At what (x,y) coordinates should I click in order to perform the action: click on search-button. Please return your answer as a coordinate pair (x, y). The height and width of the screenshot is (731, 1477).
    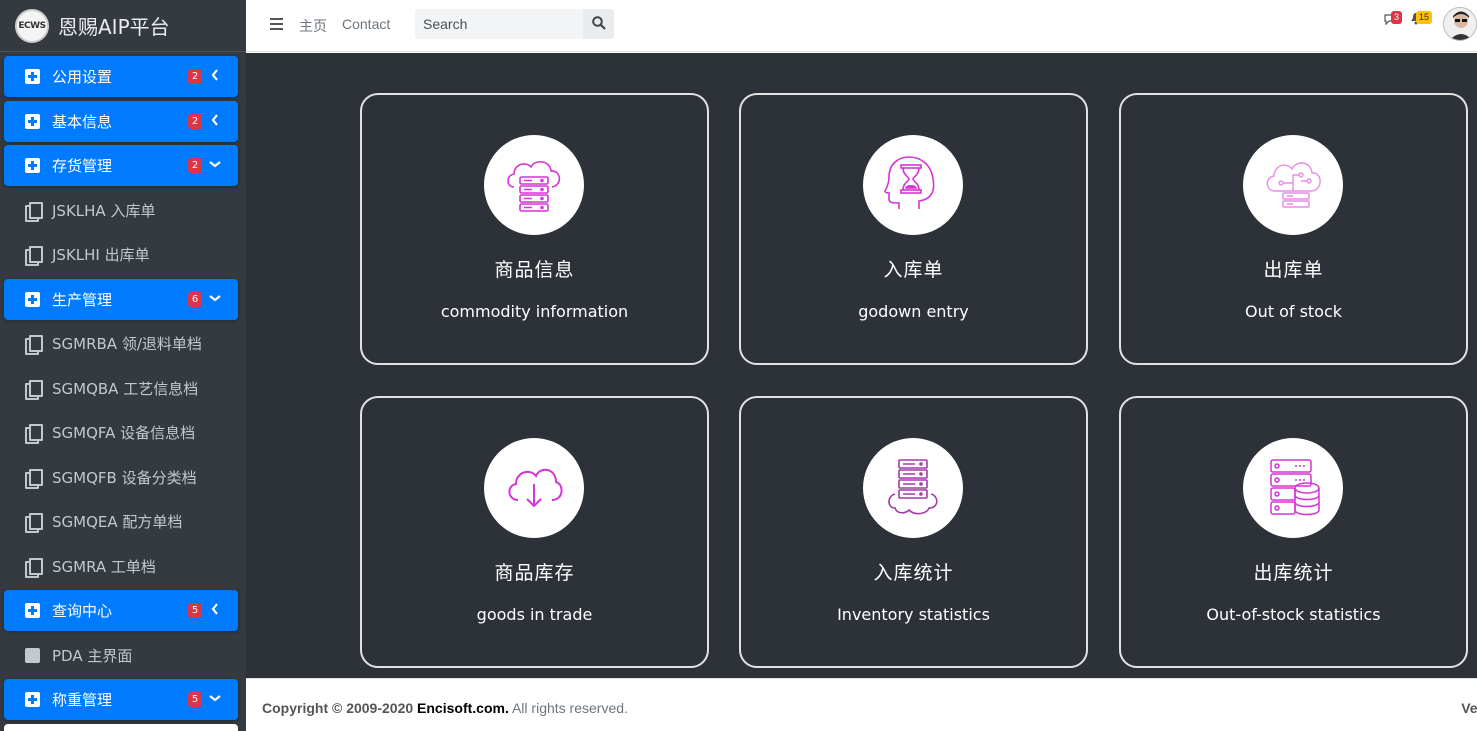
    Looking at the image, I should click on (598, 24).